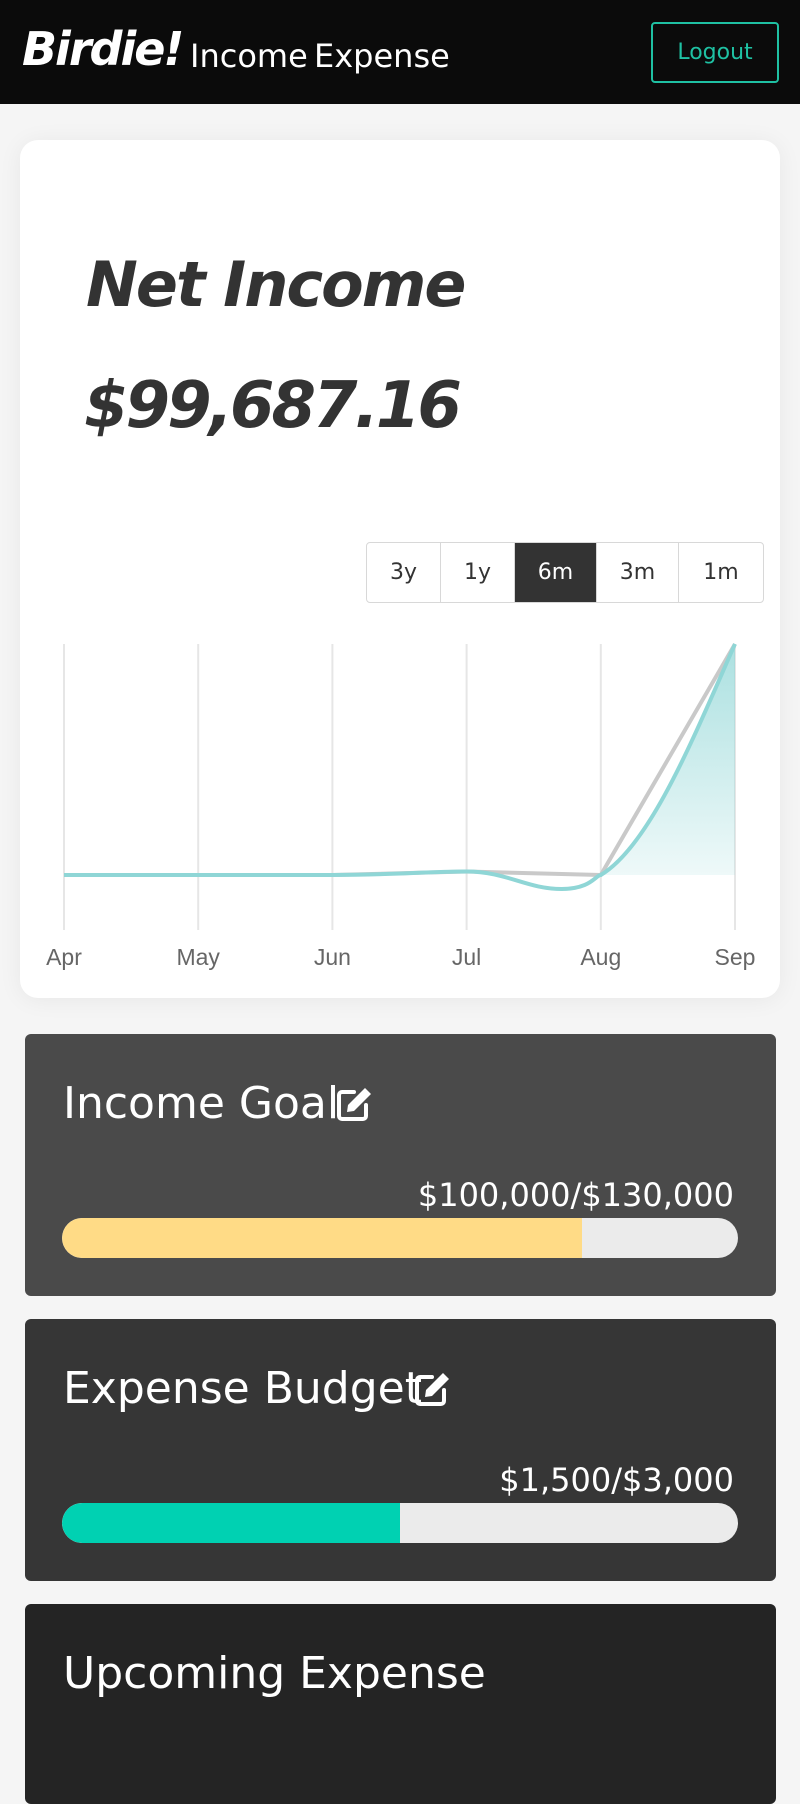  What do you see at coordinates (735, 957) in the screenshot?
I see `chart-x-tick-label: Sep` at bounding box center [735, 957].